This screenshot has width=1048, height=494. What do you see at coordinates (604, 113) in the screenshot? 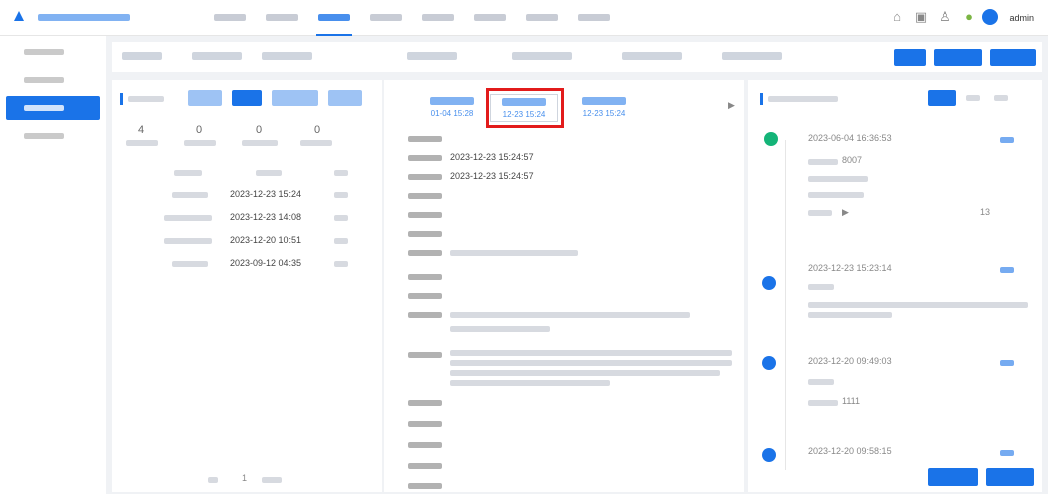
I see `tab-3-date: 12-23 15:24` at bounding box center [604, 113].